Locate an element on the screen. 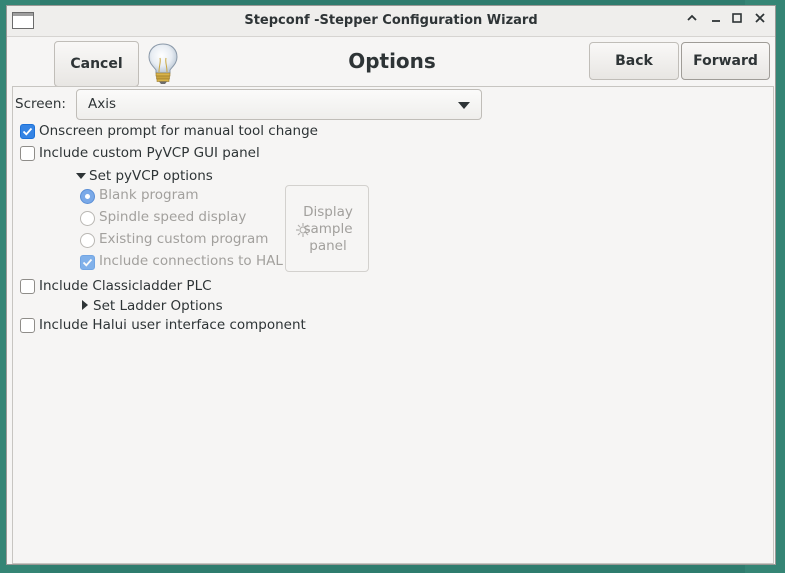 Image resolution: width=785 pixels, height=573 pixels. close-icon is located at coordinates (760, 20).